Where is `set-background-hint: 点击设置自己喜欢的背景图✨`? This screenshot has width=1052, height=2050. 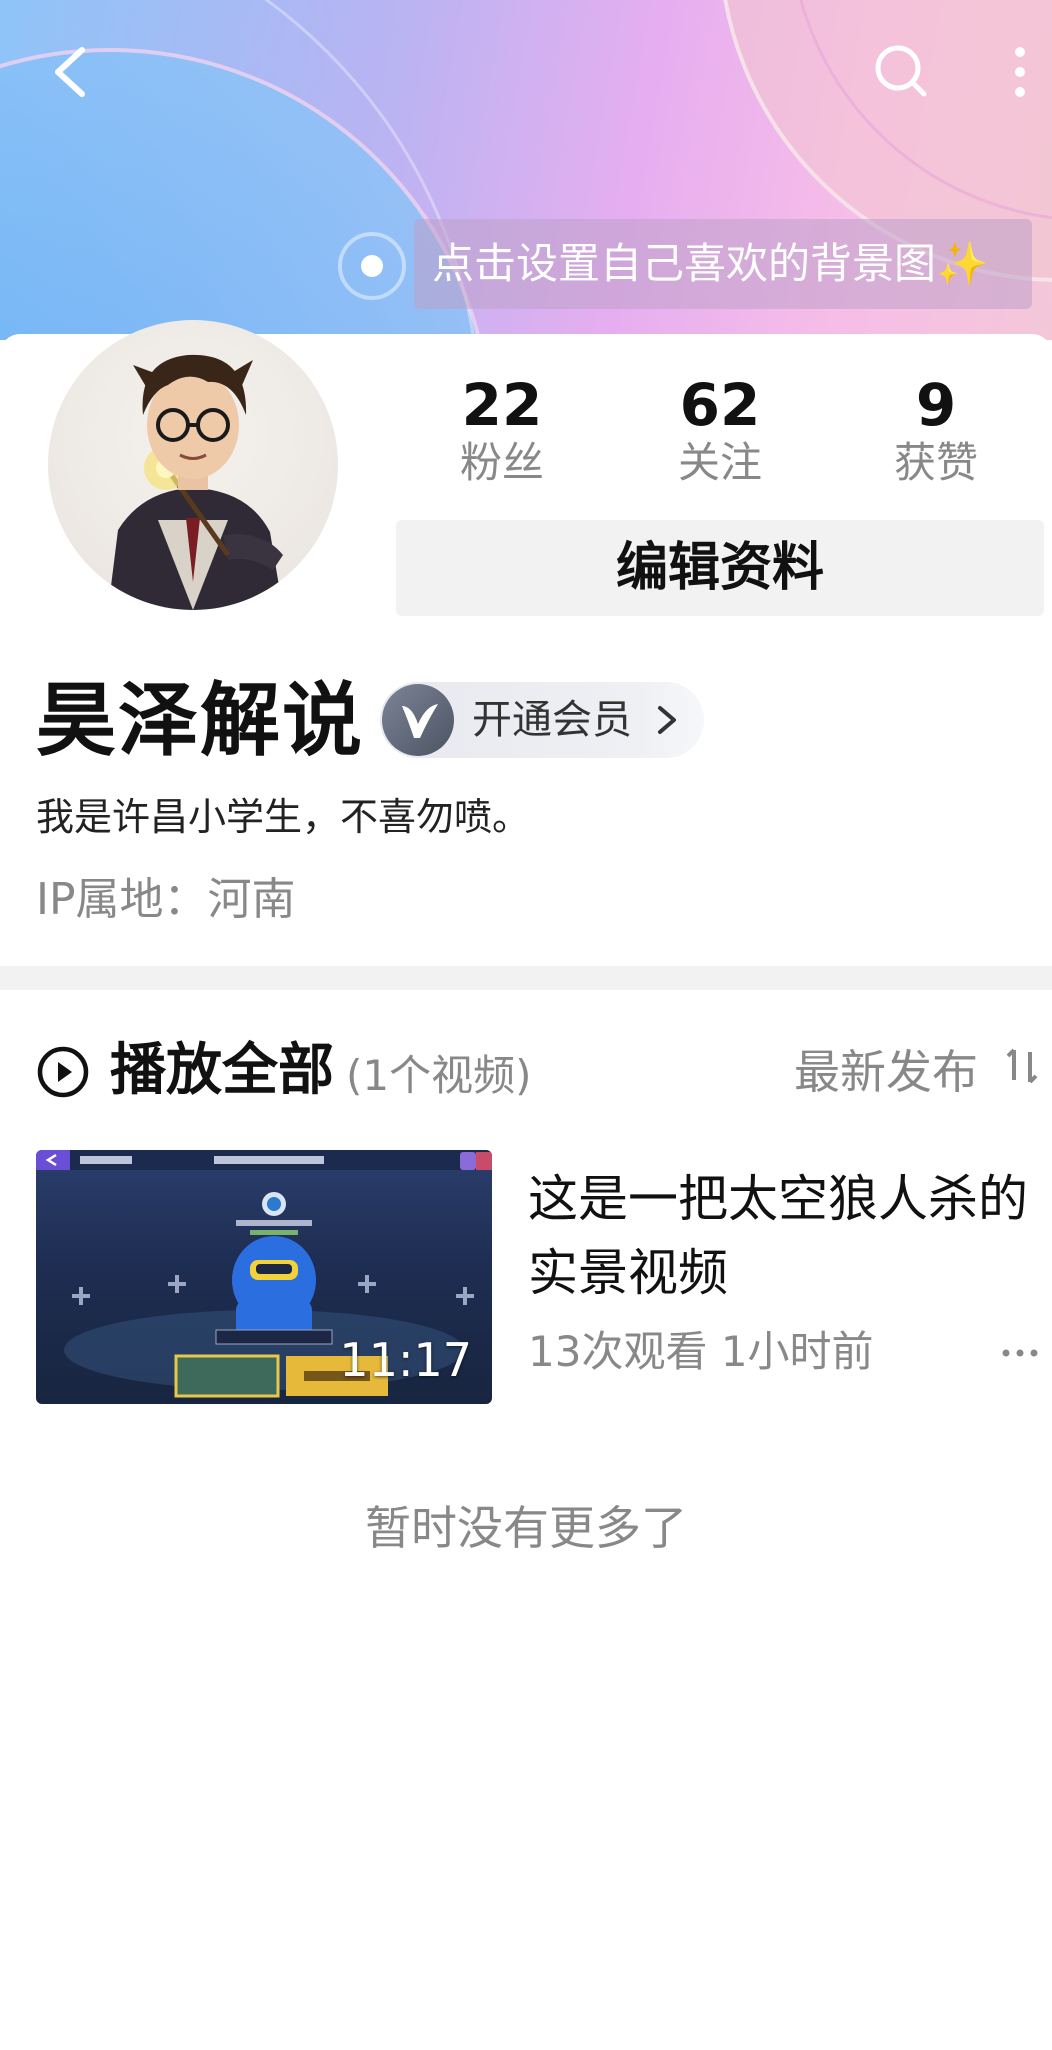
set-background-hint: 点击设置自己喜欢的背景图✨ is located at coordinates (723, 264).